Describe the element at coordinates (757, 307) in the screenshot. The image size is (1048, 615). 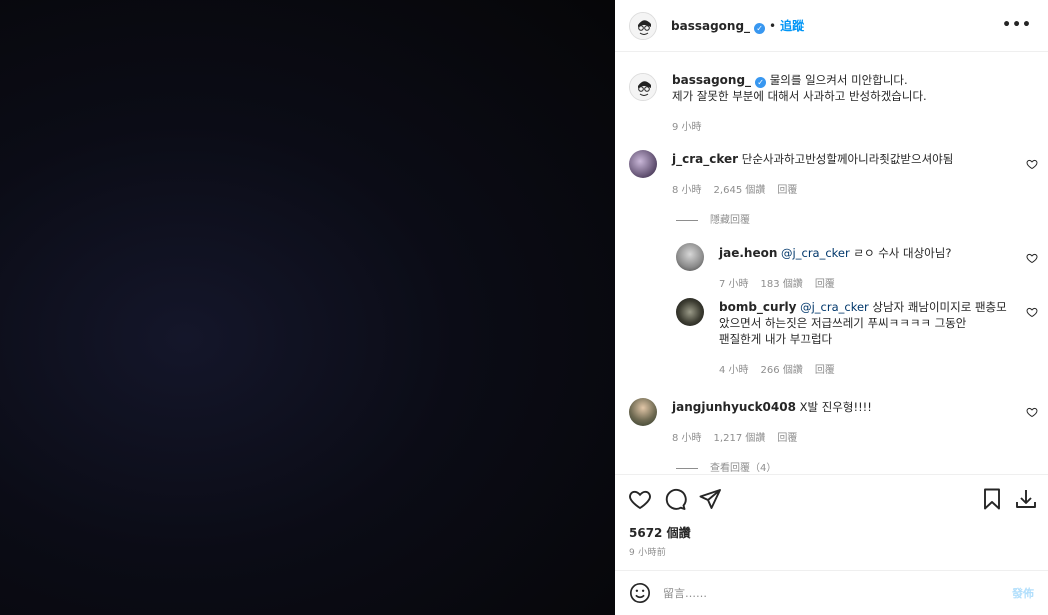
I see `reply-username: bomb_curly` at that location.